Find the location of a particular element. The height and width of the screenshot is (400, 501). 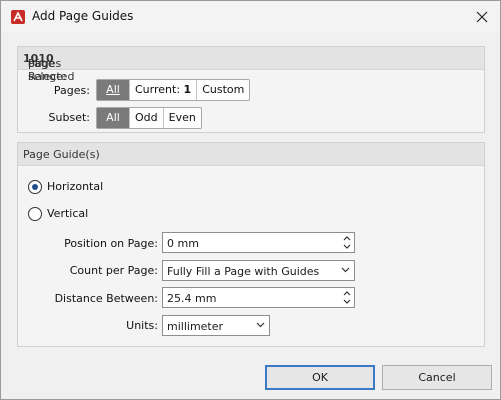

units-value: millimeter is located at coordinates (195, 326).